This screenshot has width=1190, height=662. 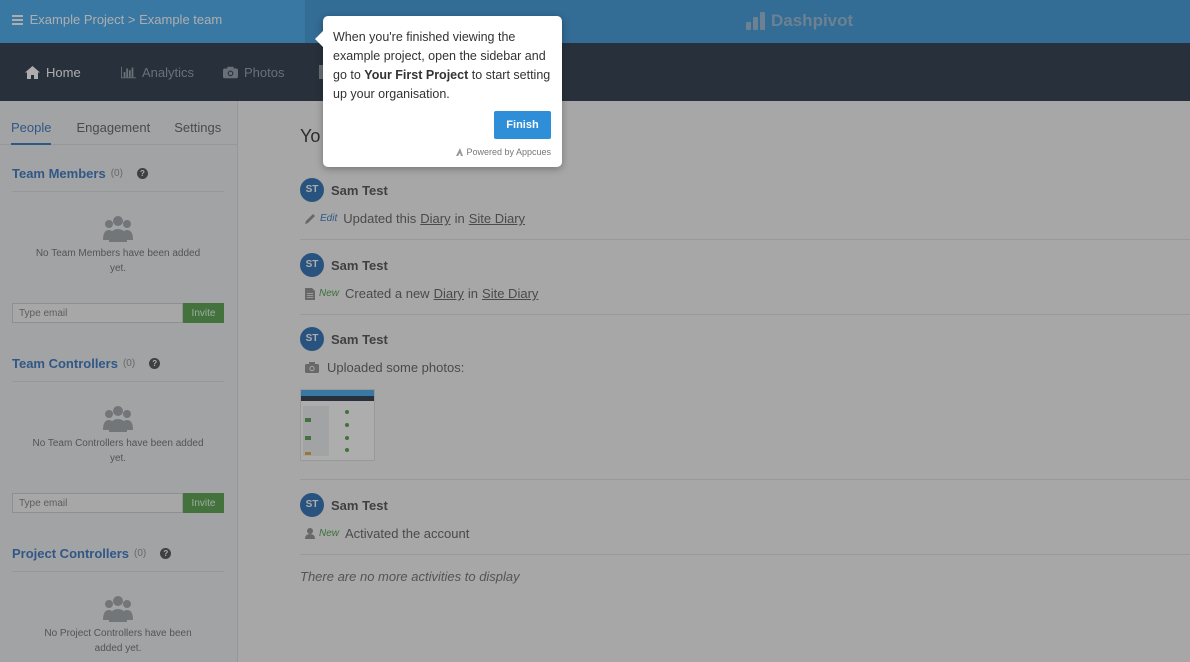 I want to click on section-title: Team Members (0) ?, so click(x=118, y=173).